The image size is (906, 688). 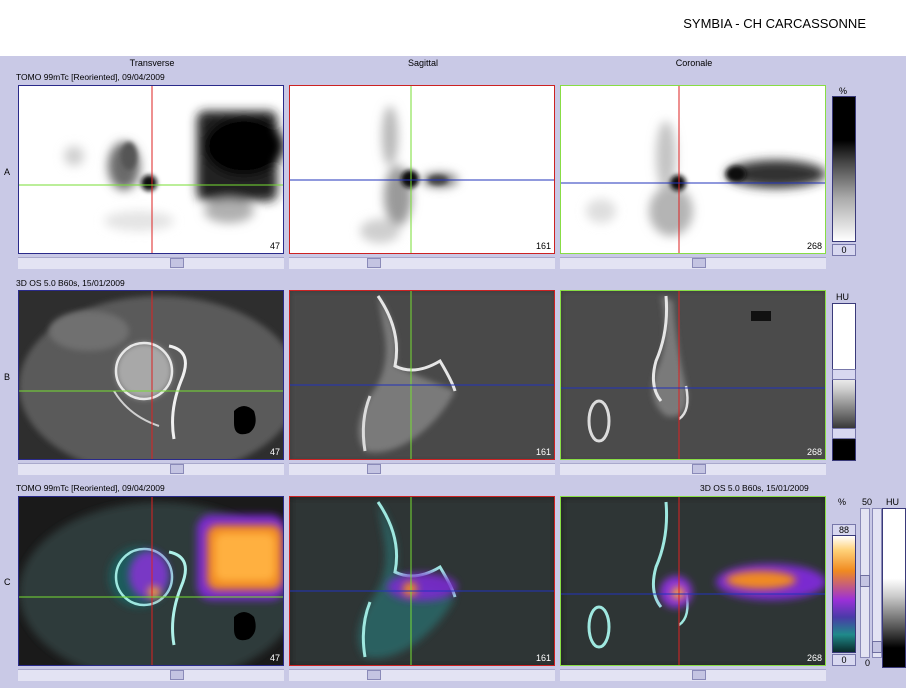 I want to click on row-a-transverse-slice-number: 47, so click(x=274, y=246).